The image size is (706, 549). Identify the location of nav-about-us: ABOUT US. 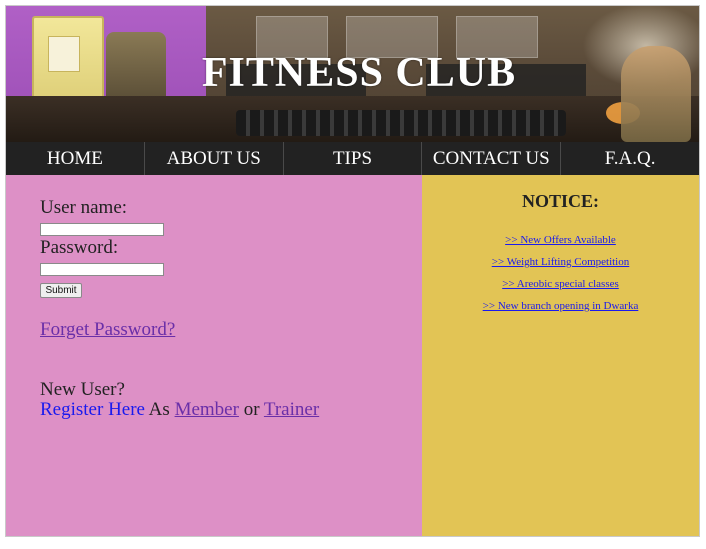
(213, 158).